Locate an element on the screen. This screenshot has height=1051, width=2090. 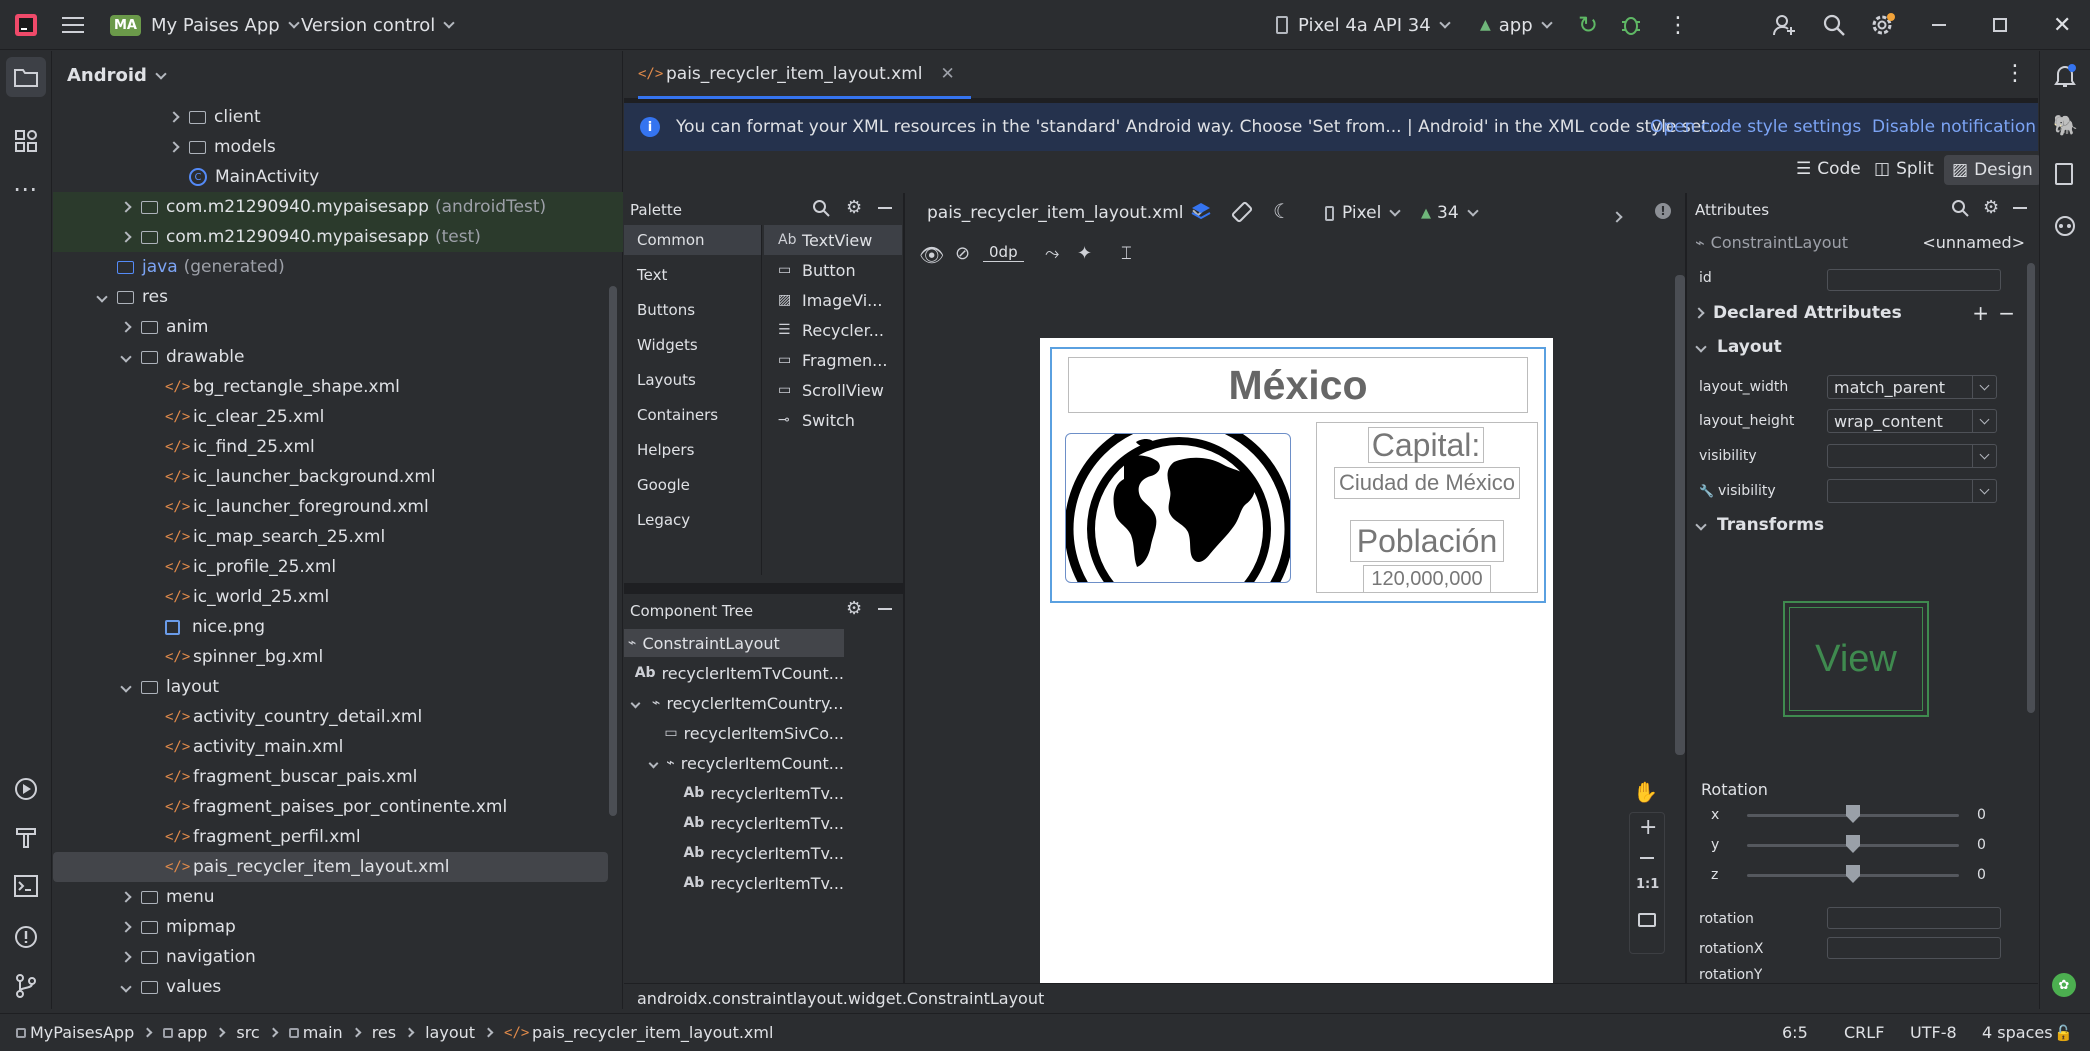
breadcrumb-item: res is located at coordinates (384, 1032).